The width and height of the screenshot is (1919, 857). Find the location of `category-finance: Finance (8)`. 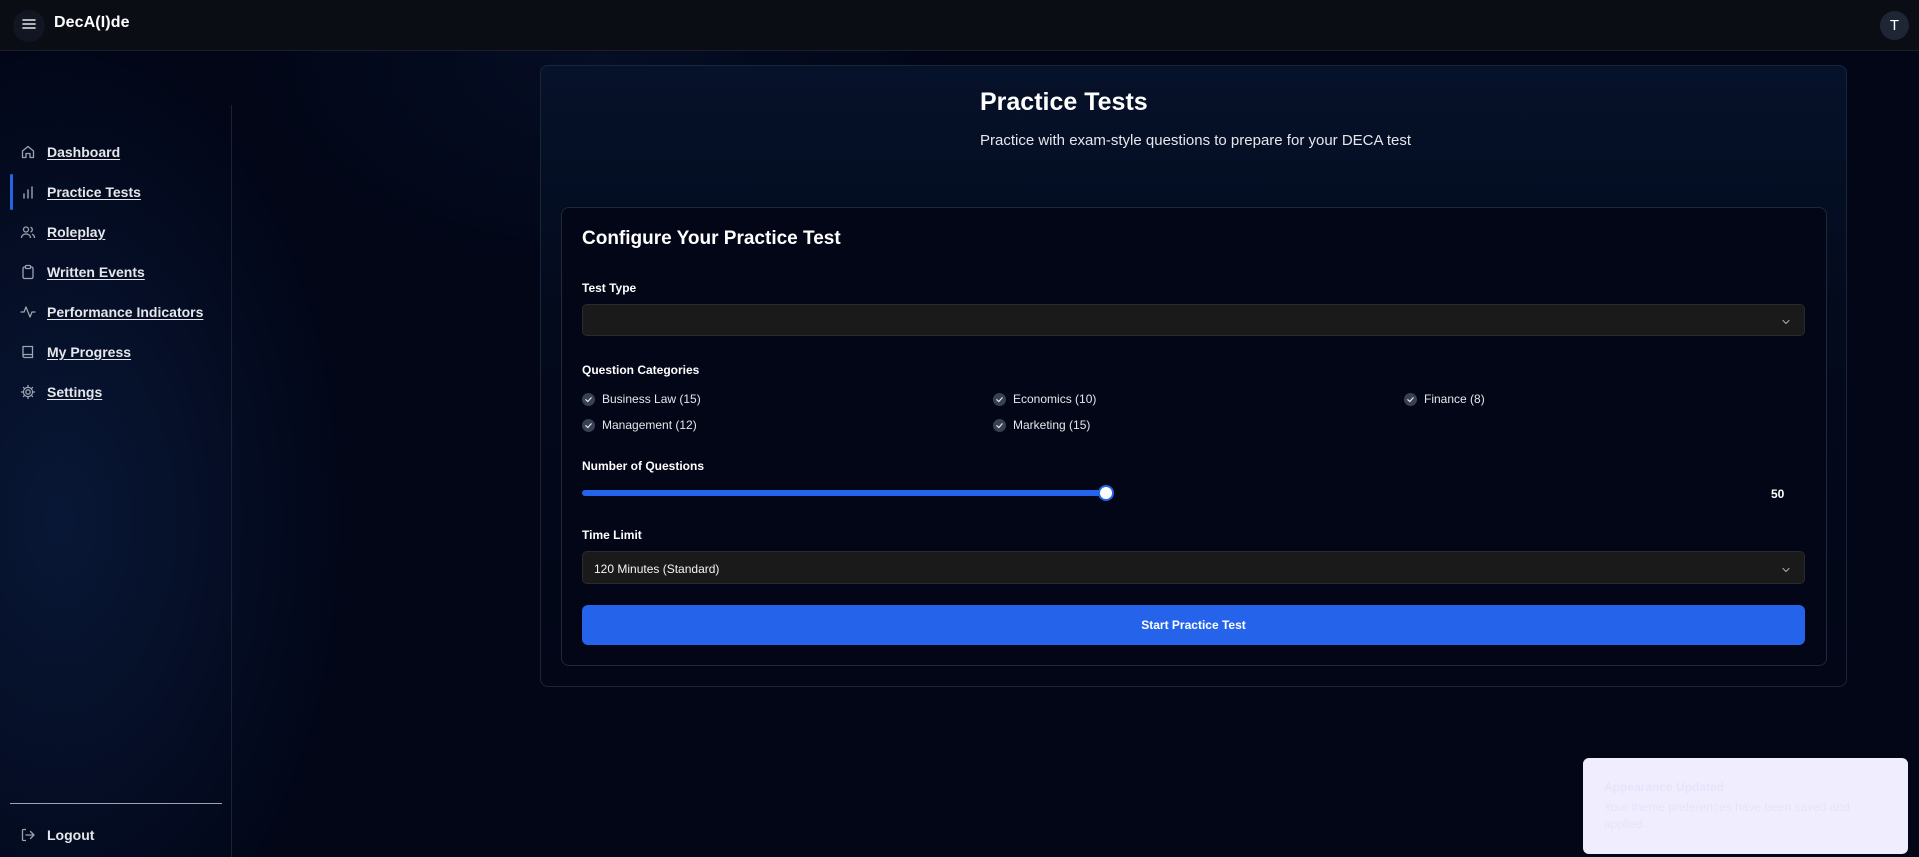

category-finance: Finance (8) is located at coordinates (1444, 399).